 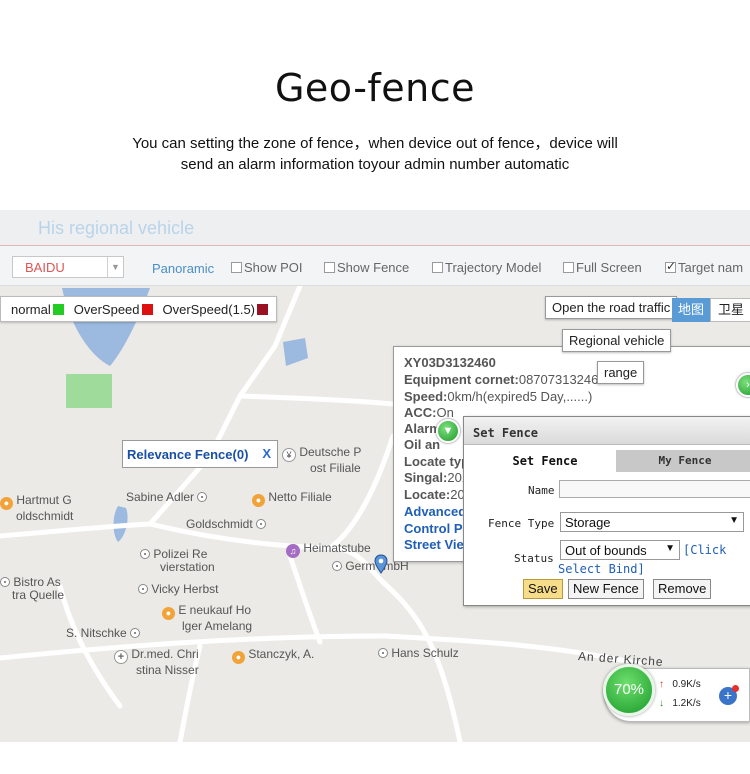 I want to click on upload-speed: ↑ 0.9K/s, so click(x=680, y=684).